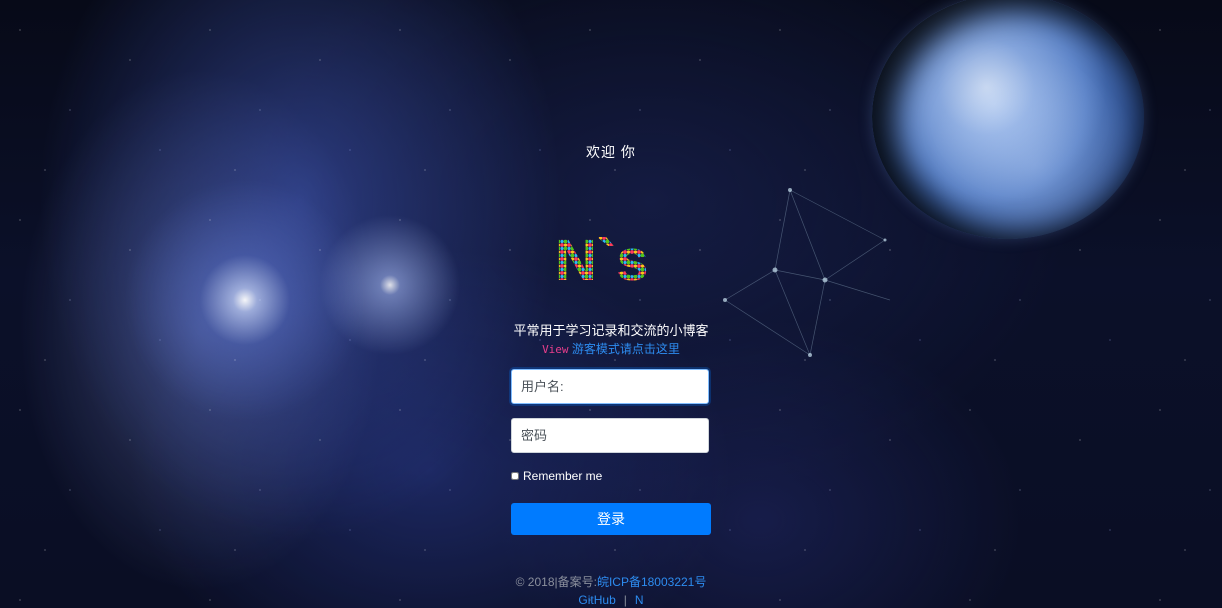  I want to click on remember-me-row: Remember me, so click(556, 476).